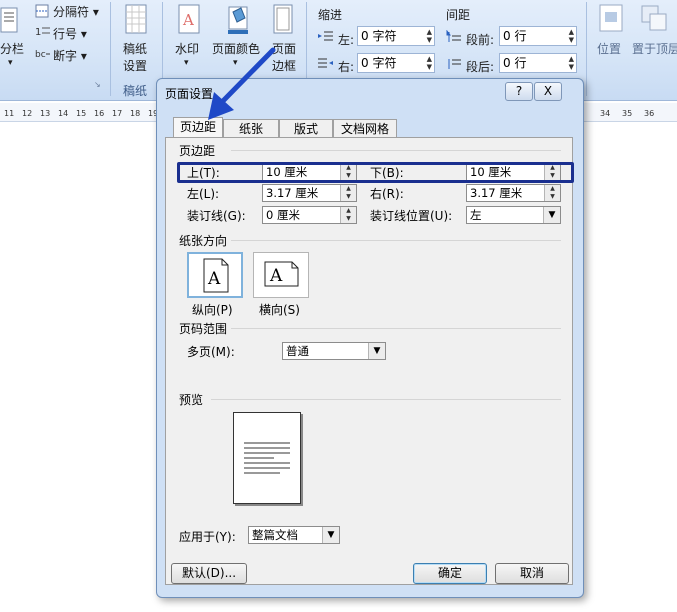  What do you see at coordinates (211, 352) in the screenshot?
I see `multiple-pages-label: 多页(M):` at bounding box center [211, 352].